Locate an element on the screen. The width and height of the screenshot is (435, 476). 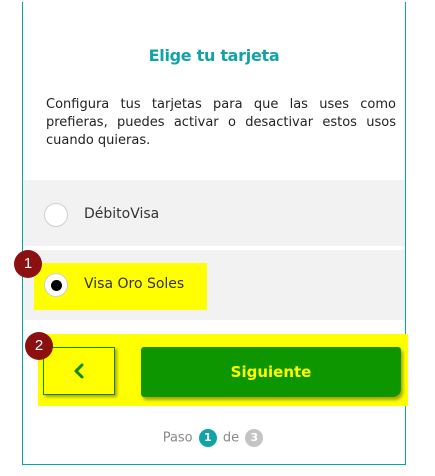
back-button is located at coordinates (79, 371).